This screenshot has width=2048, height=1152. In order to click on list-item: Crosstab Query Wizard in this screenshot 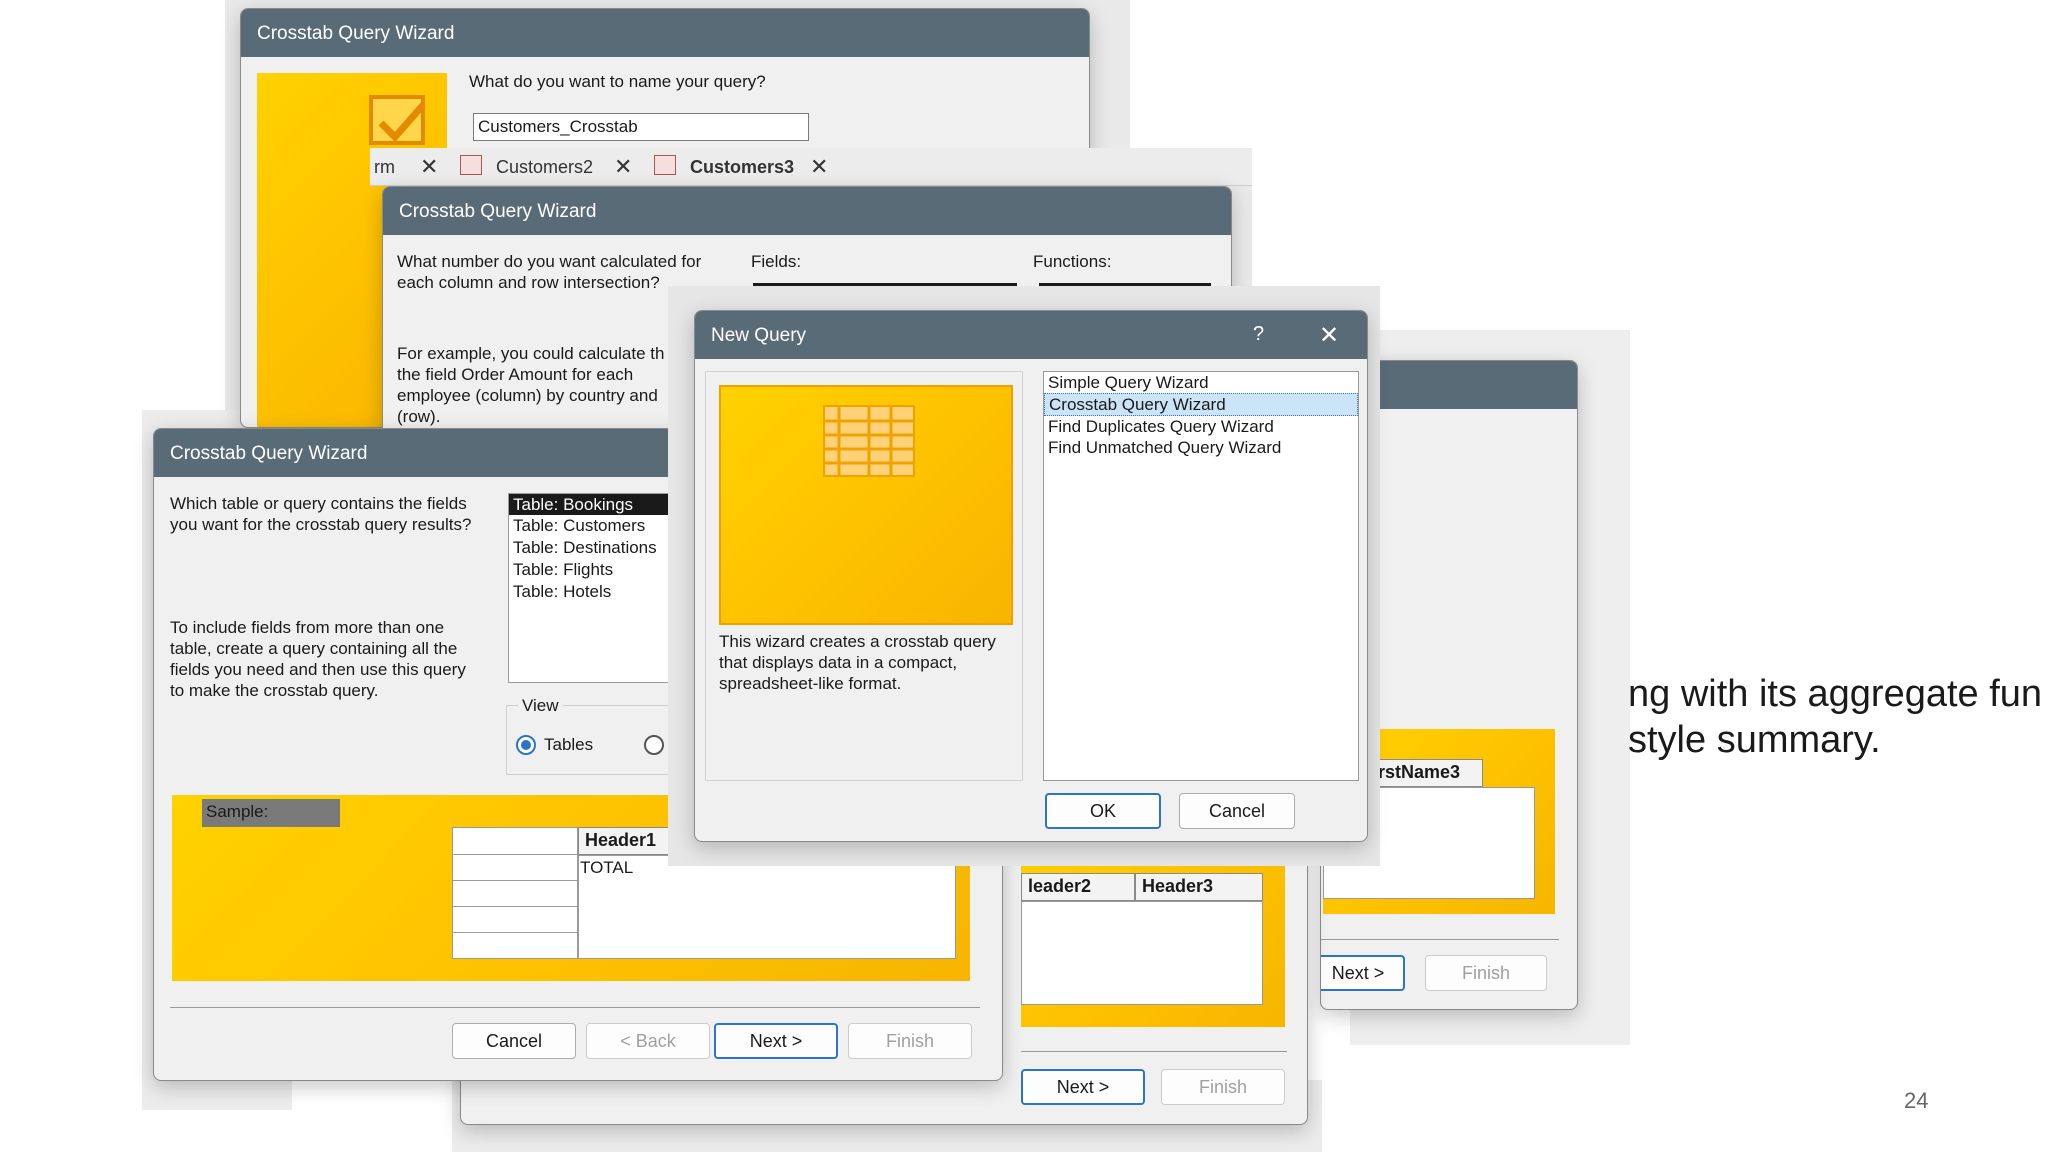, I will do `click(1201, 404)`.